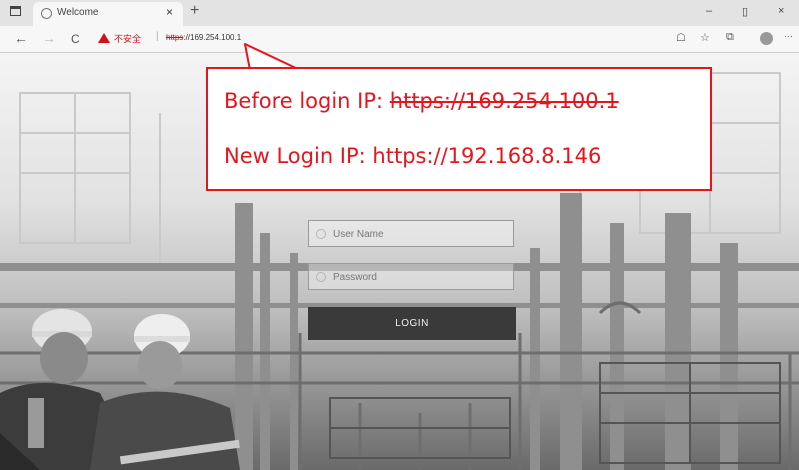 This screenshot has height=470, width=799. What do you see at coordinates (730, 37) in the screenshot?
I see `collections-icon: ⧉` at bounding box center [730, 37].